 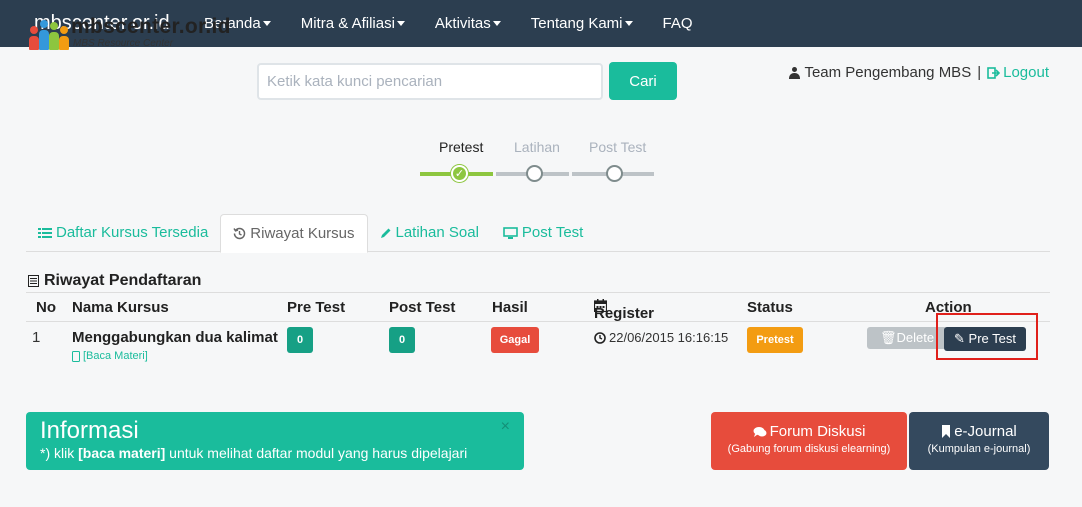 What do you see at coordinates (239, 233) in the screenshot?
I see `history-icon` at bounding box center [239, 233].